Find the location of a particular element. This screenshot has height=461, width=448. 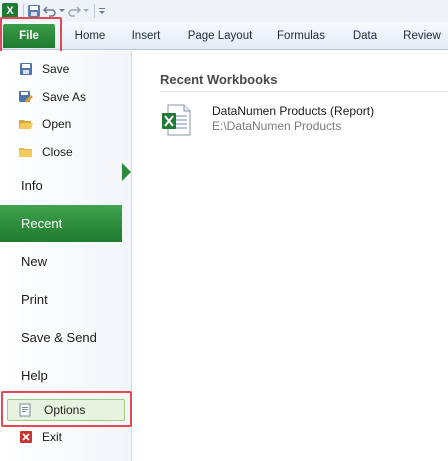

redo-icon is located at coordinates (74, 11).